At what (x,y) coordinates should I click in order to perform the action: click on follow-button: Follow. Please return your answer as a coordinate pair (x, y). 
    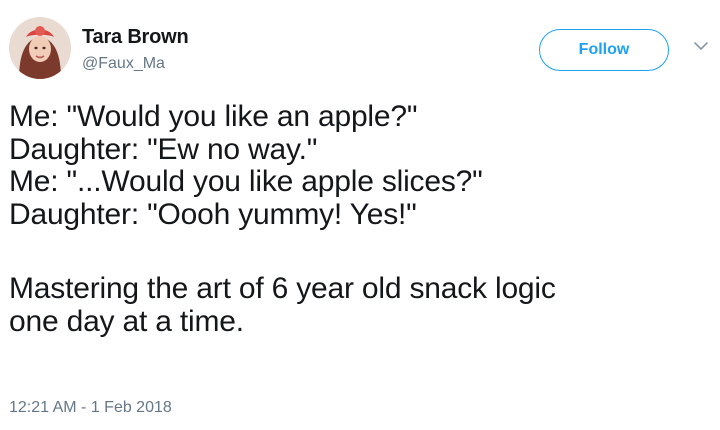
    Looking at the image, I should click on (604, 50).